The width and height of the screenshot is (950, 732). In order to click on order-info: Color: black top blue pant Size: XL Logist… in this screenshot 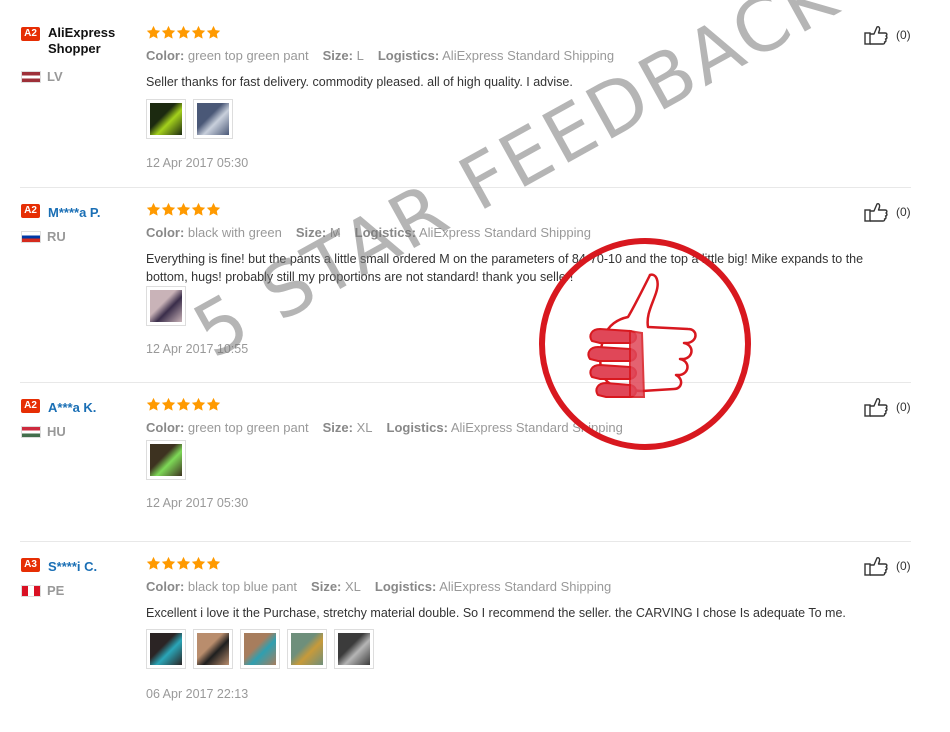, I will do `click(378, 586)`.